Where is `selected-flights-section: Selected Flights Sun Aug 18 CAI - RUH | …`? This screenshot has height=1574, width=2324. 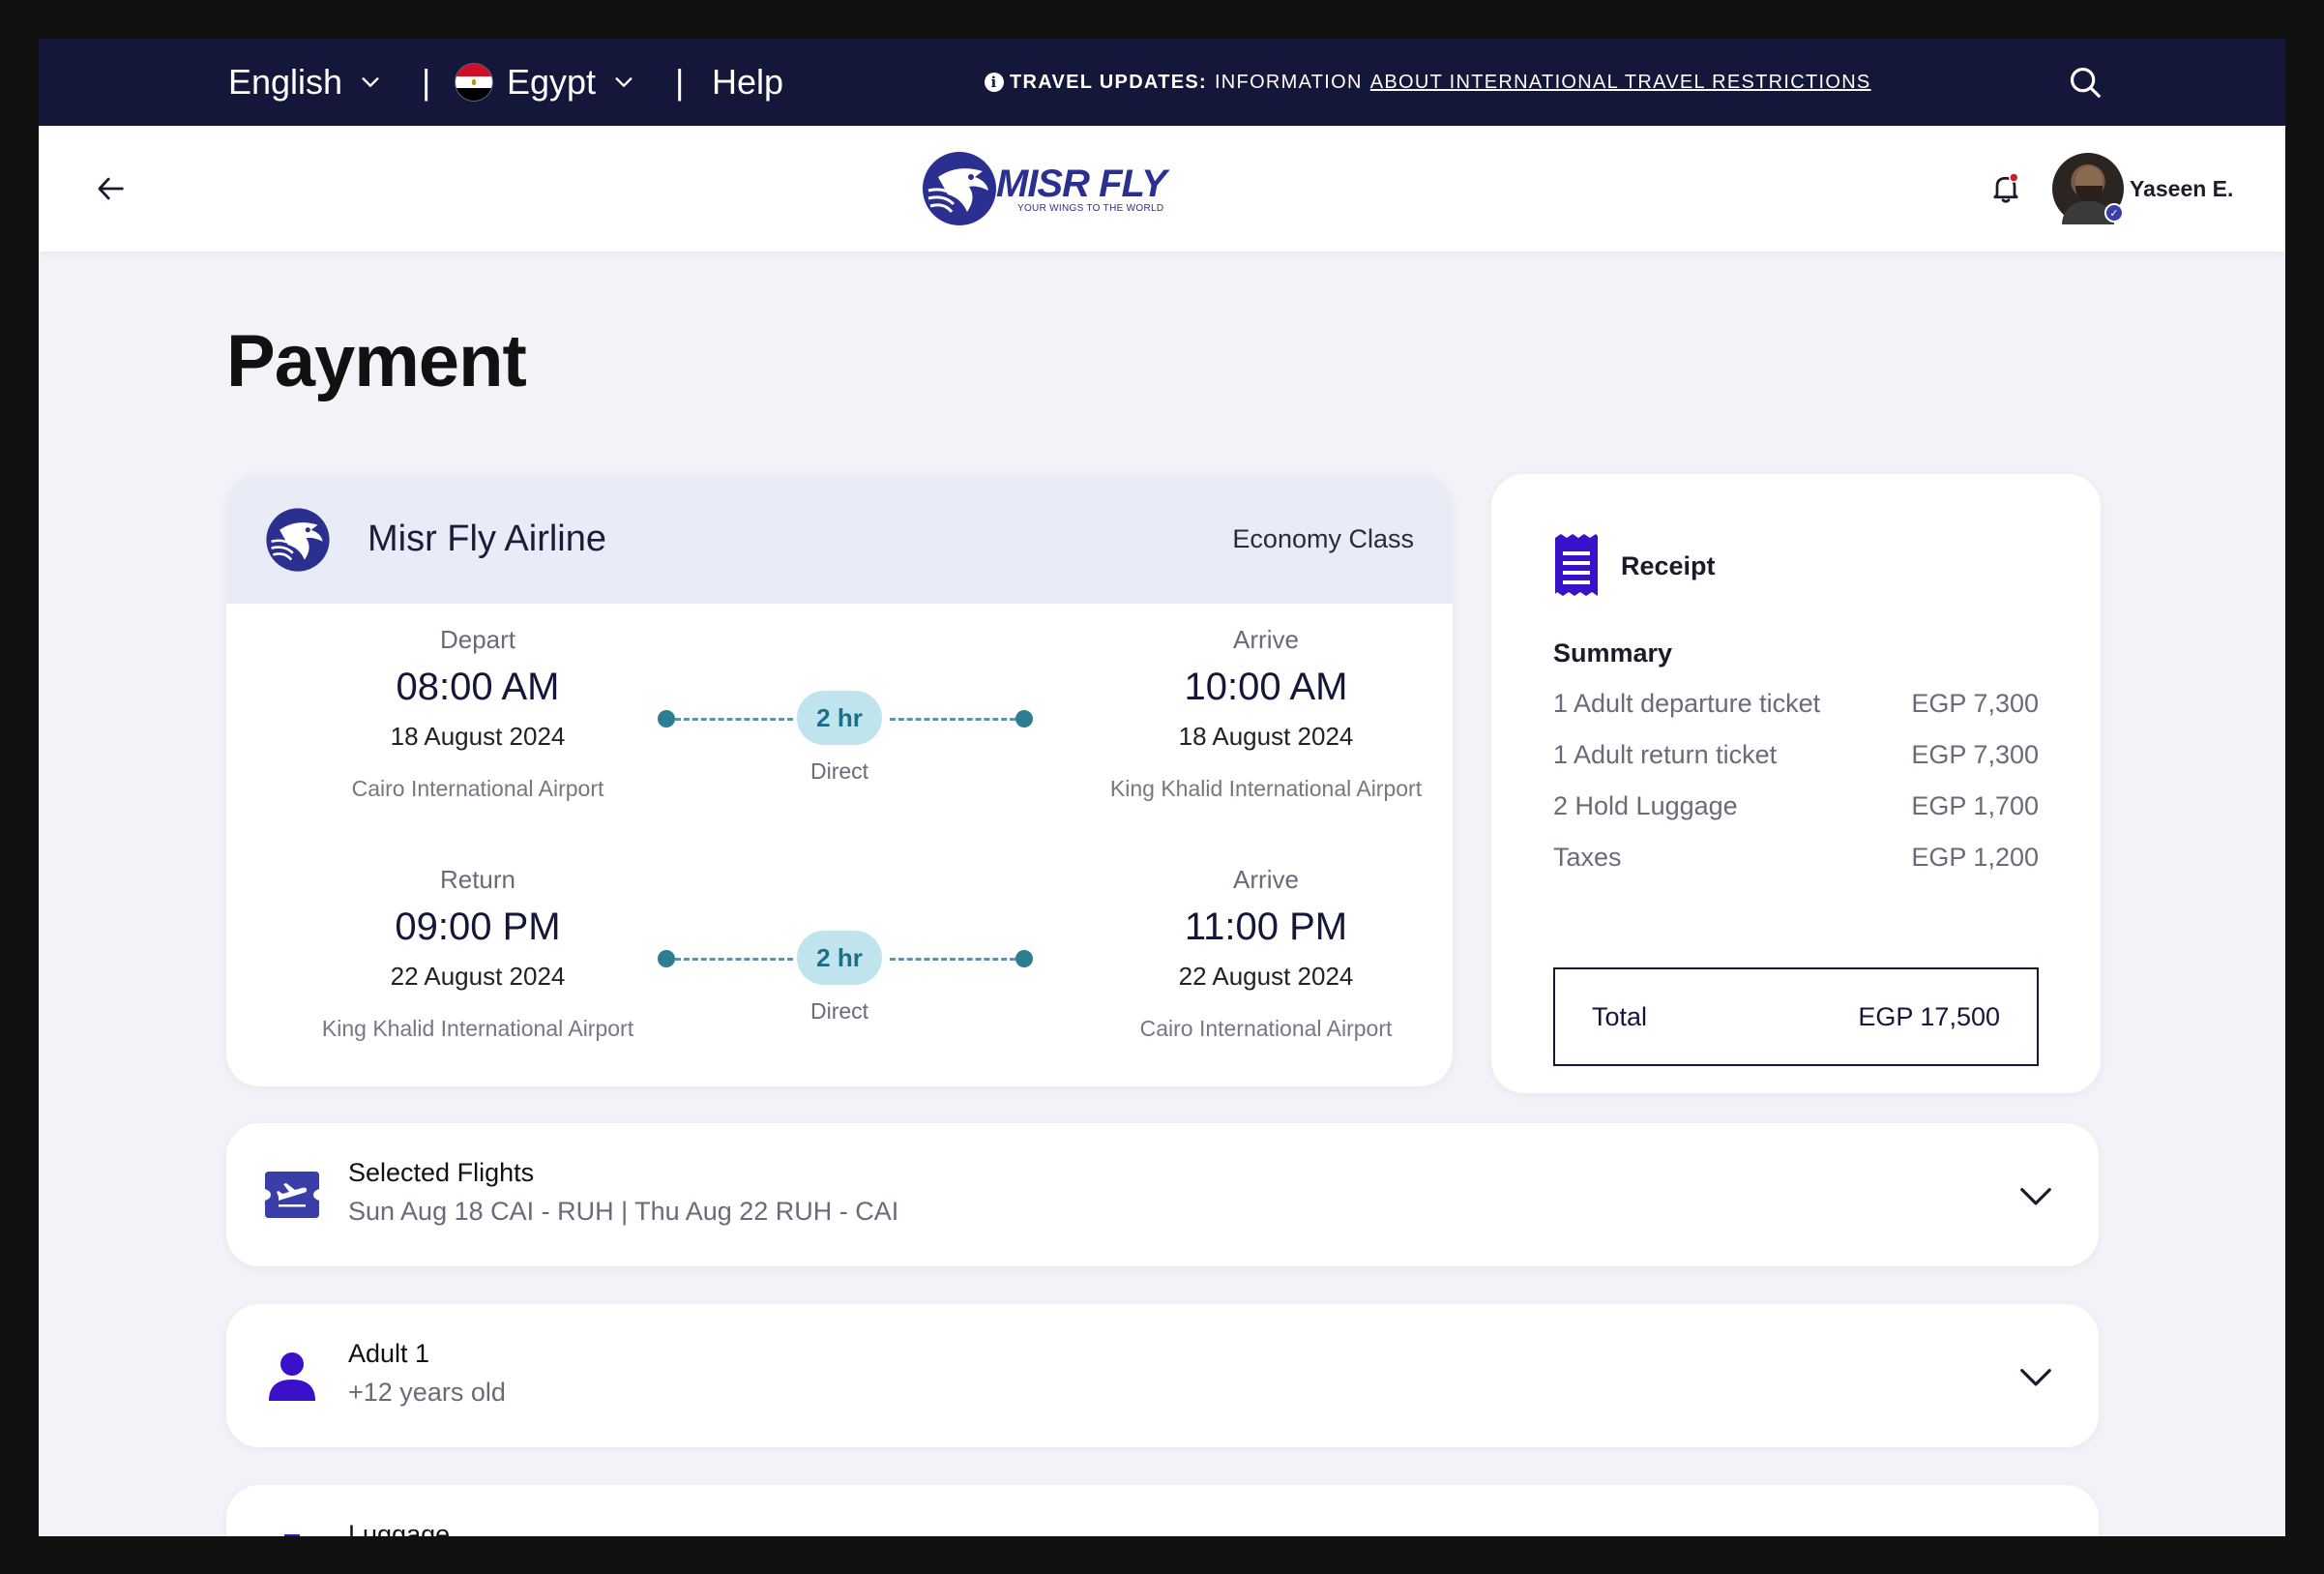 selected-flights-section: Selected Flights Sun Aug 18 CAI - RUH | … is located at coordinates (1162, 1194).